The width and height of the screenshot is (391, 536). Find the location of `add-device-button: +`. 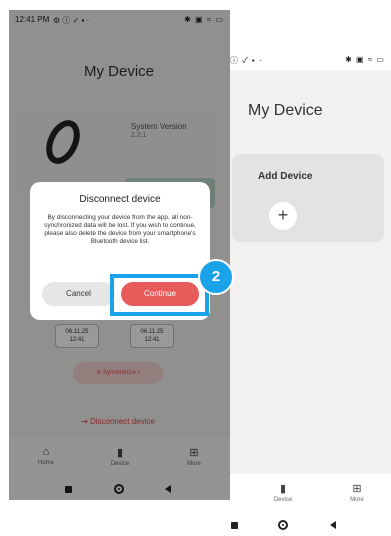

add-device-button: + is located at coordinates (283, 216).